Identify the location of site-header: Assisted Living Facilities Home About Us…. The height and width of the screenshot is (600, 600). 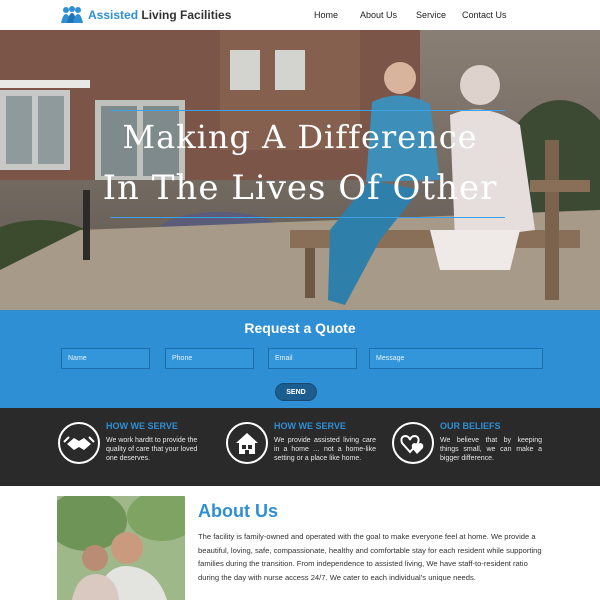
(300, 15).